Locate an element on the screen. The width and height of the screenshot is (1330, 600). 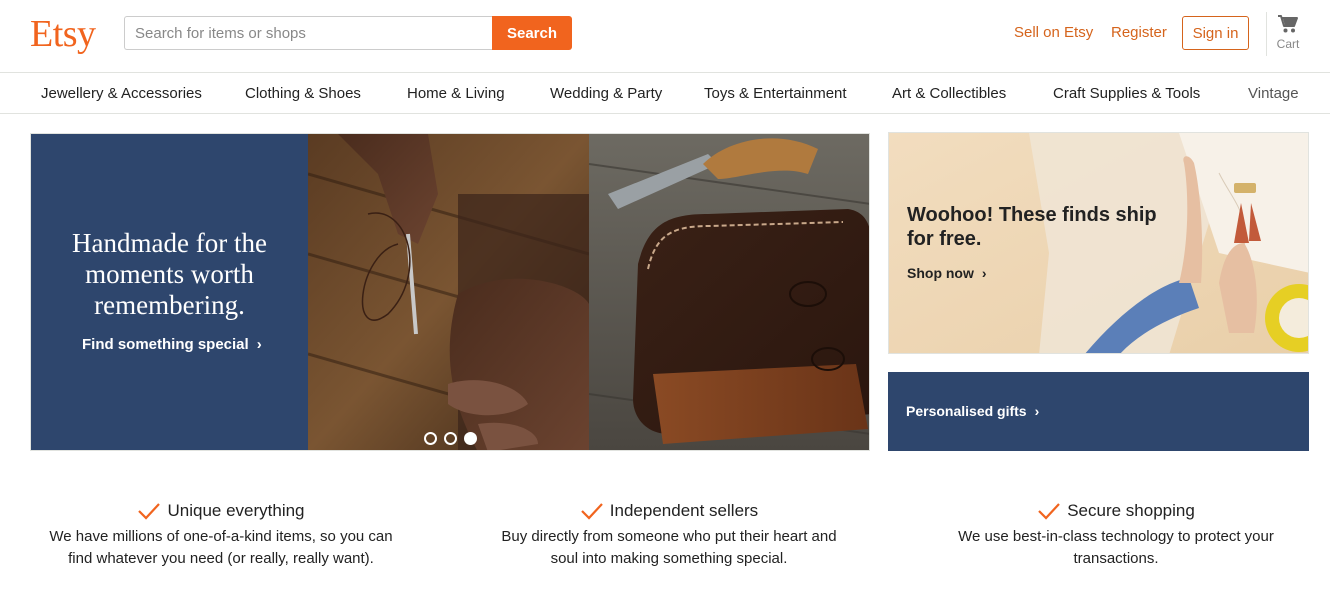
personalised-gifts-link: Personalised gifts › is located at coordinates (972, 411).